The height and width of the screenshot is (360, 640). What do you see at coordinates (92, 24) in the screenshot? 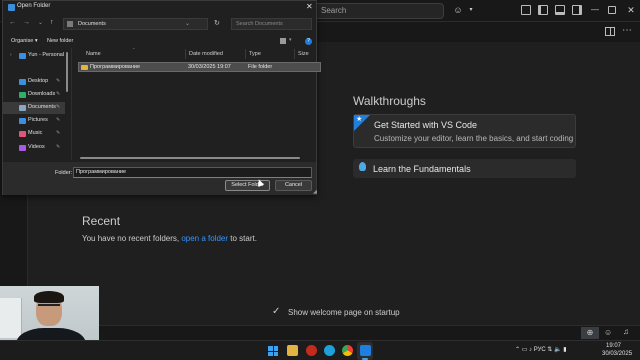
I see `address-path: Documents` at bounding box center [92, 24].